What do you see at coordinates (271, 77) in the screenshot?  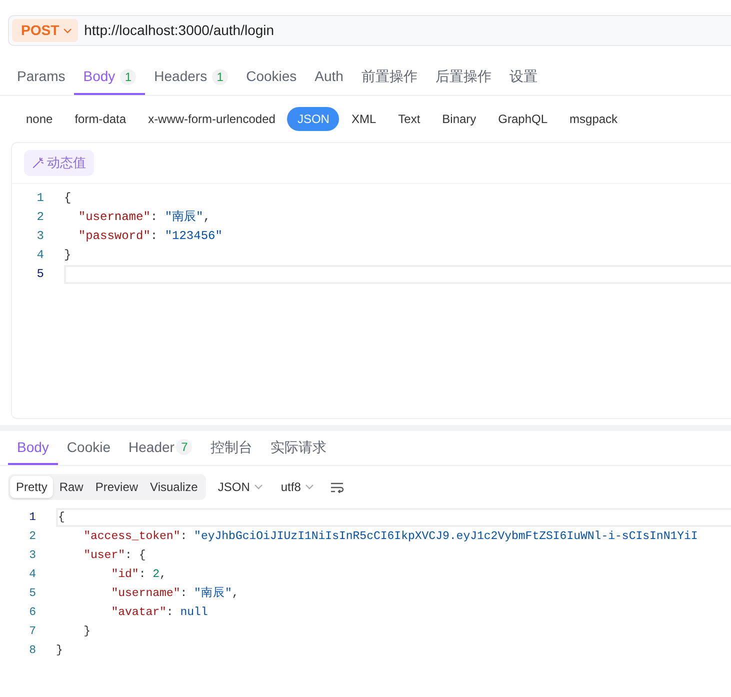 I see `tab: Cookies` at bounding box center [271, 77].